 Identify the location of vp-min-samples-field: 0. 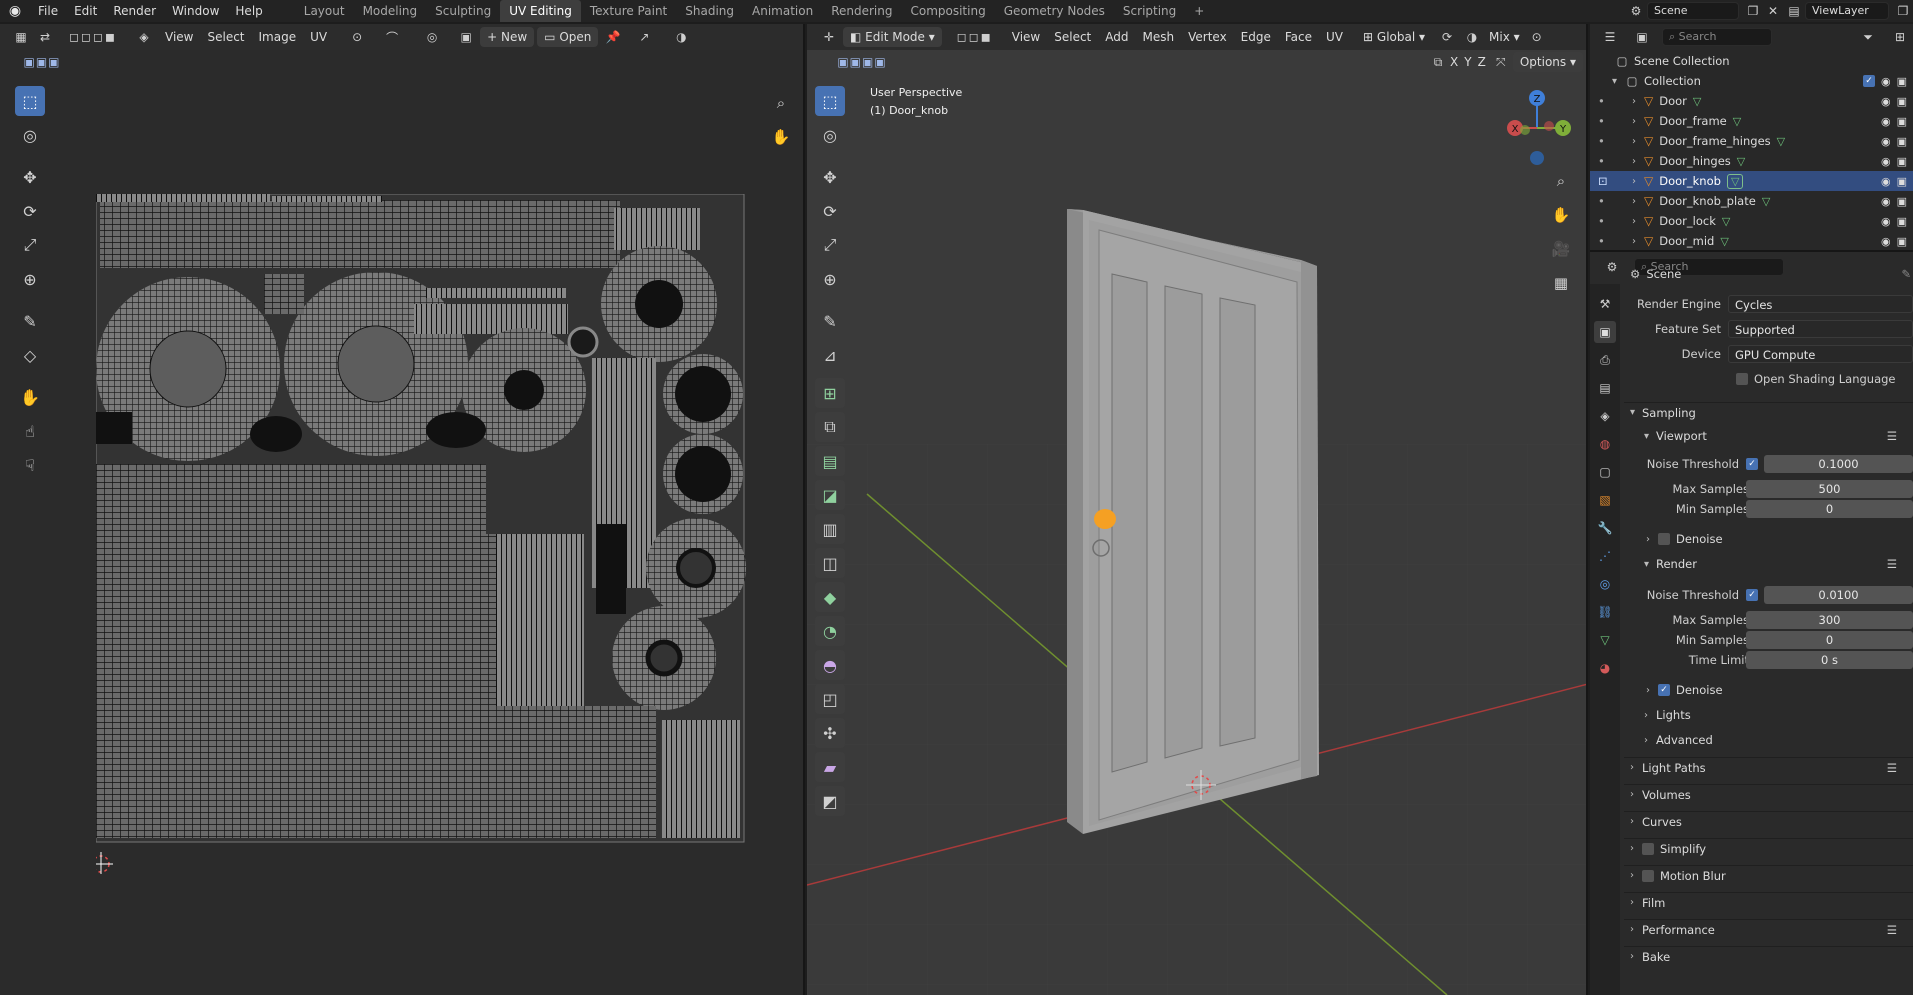
(1829, 509).